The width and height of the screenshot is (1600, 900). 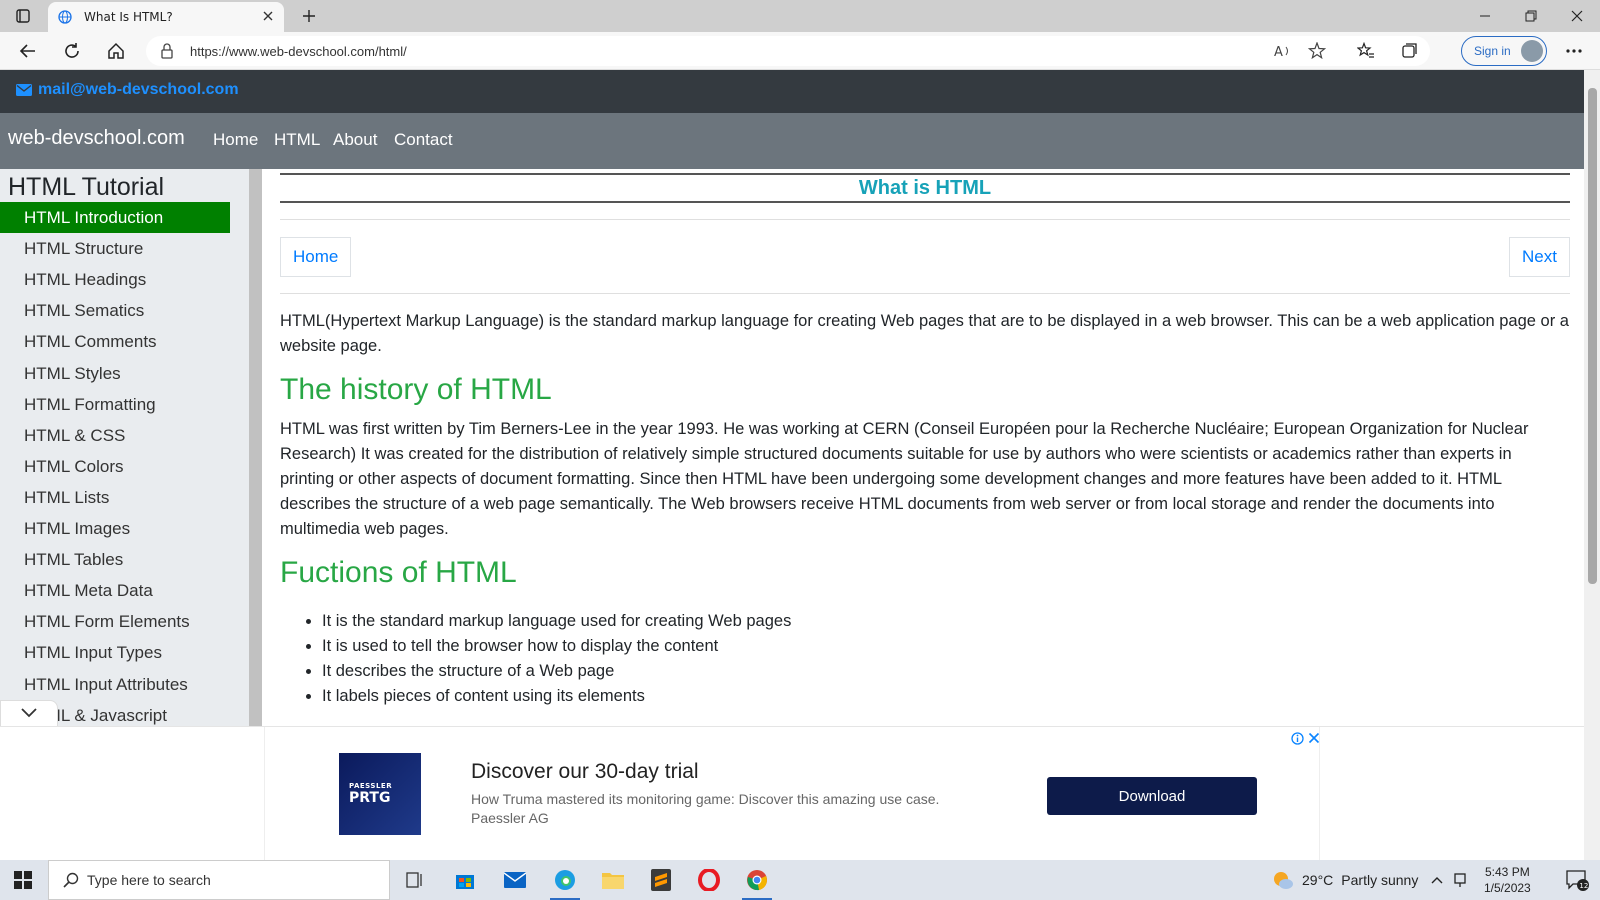 I want to click on url-text: https://www.web-devschool.com/html/, so click(x=298, y=51).